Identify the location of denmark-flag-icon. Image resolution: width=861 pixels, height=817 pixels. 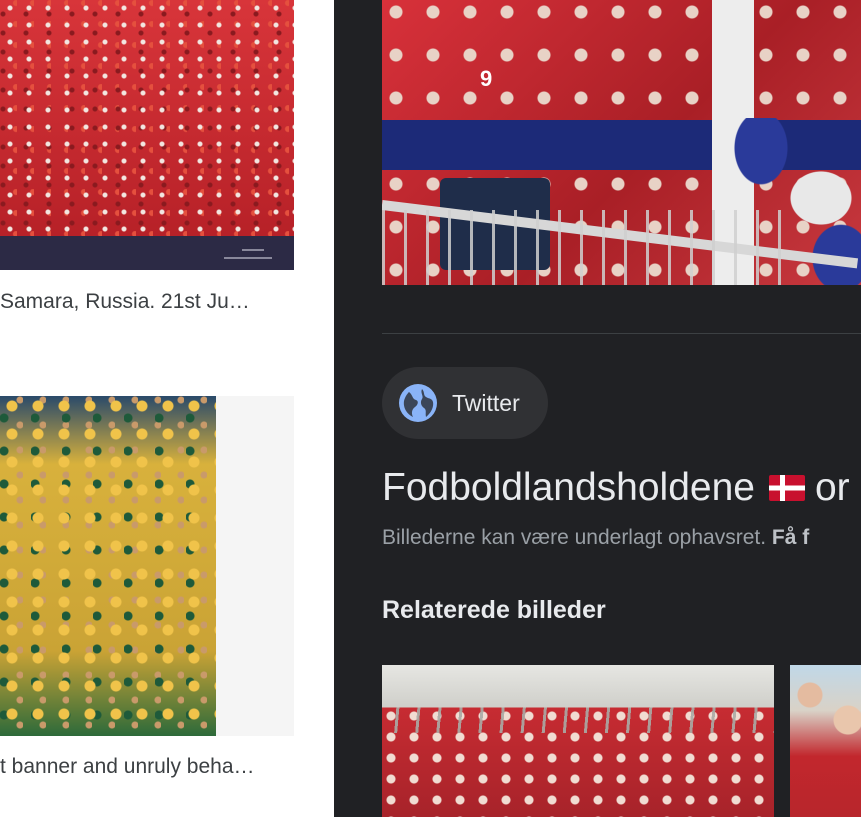
(786, 488).